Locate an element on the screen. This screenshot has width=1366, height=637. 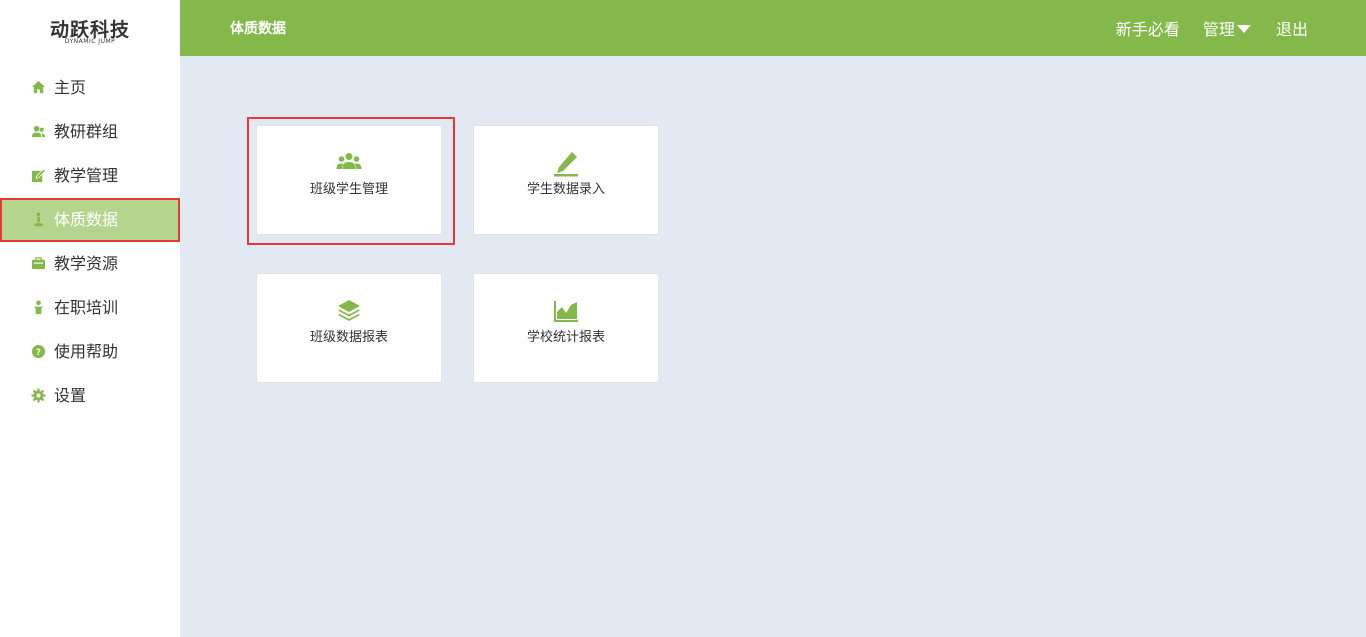
manage-menu: 管理 is located at coordinates (1227, 29).